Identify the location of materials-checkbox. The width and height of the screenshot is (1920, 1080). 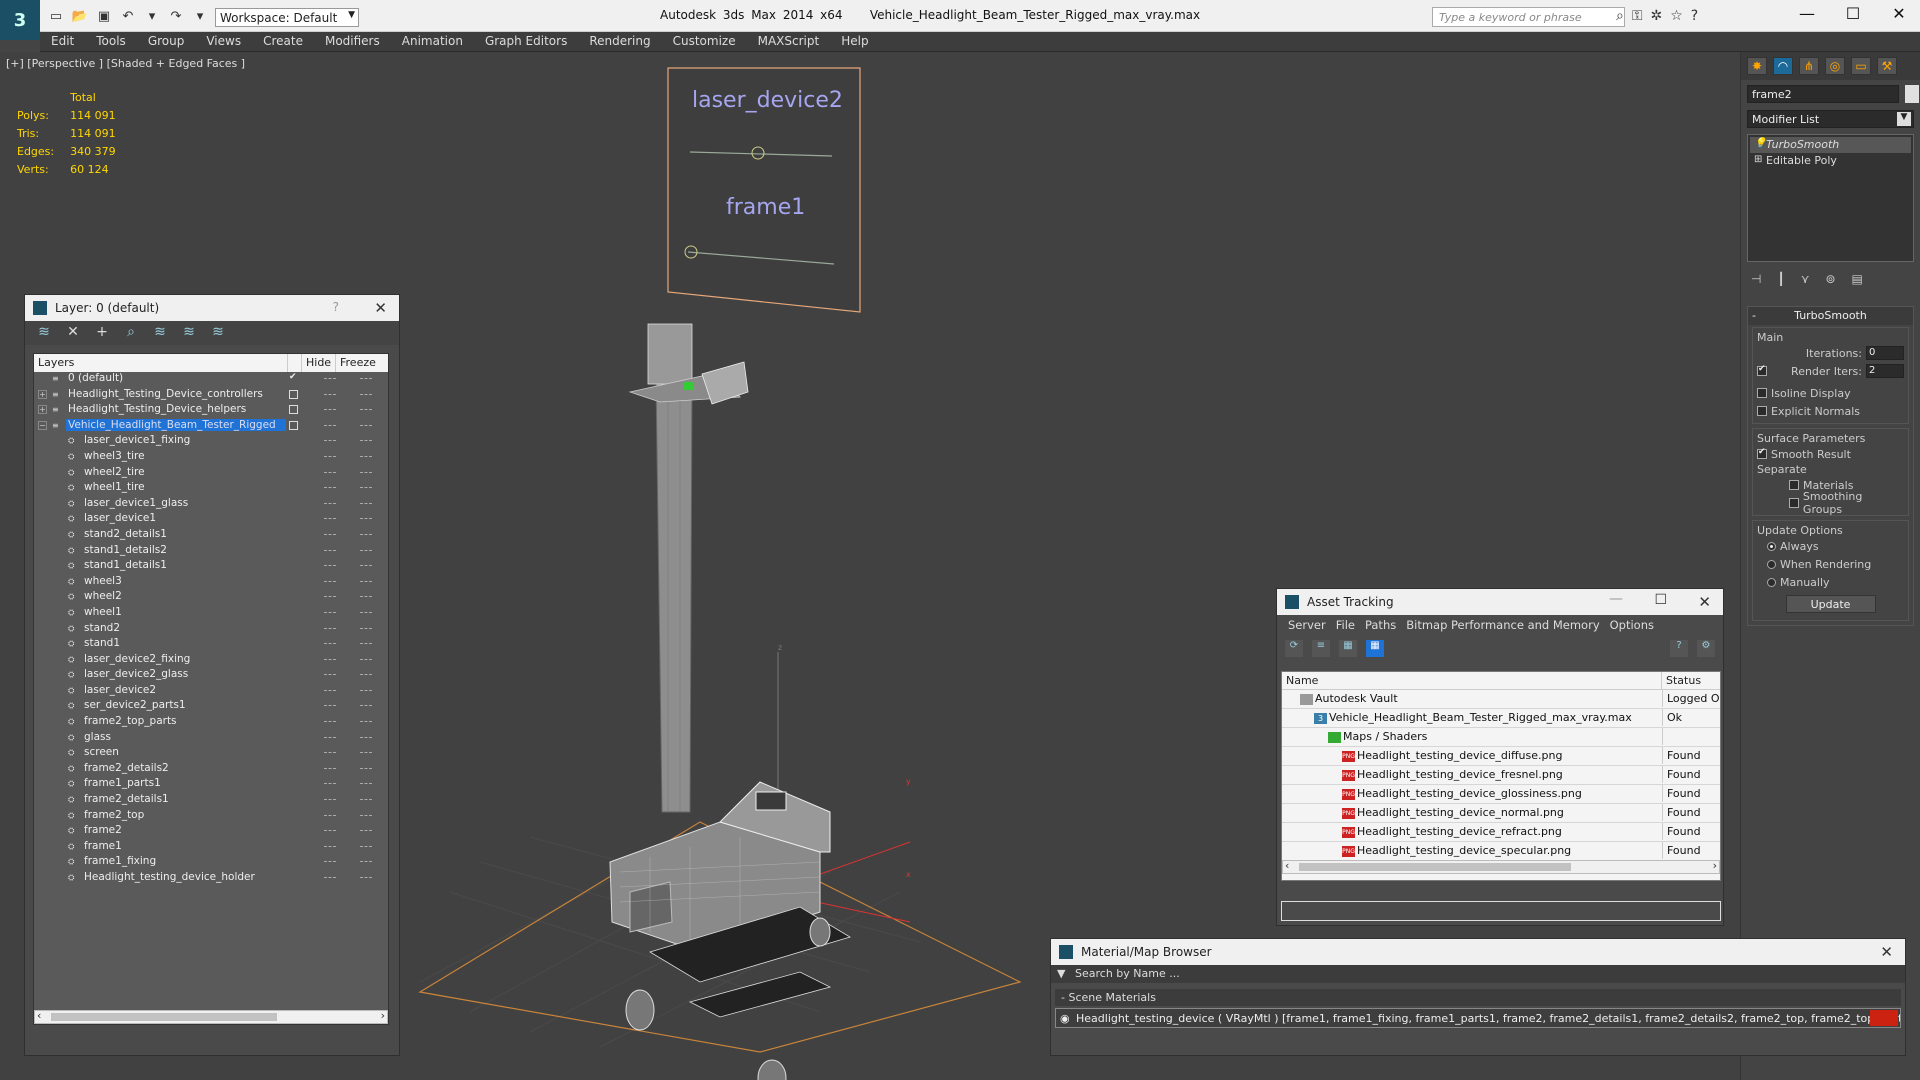
(1794, 485).